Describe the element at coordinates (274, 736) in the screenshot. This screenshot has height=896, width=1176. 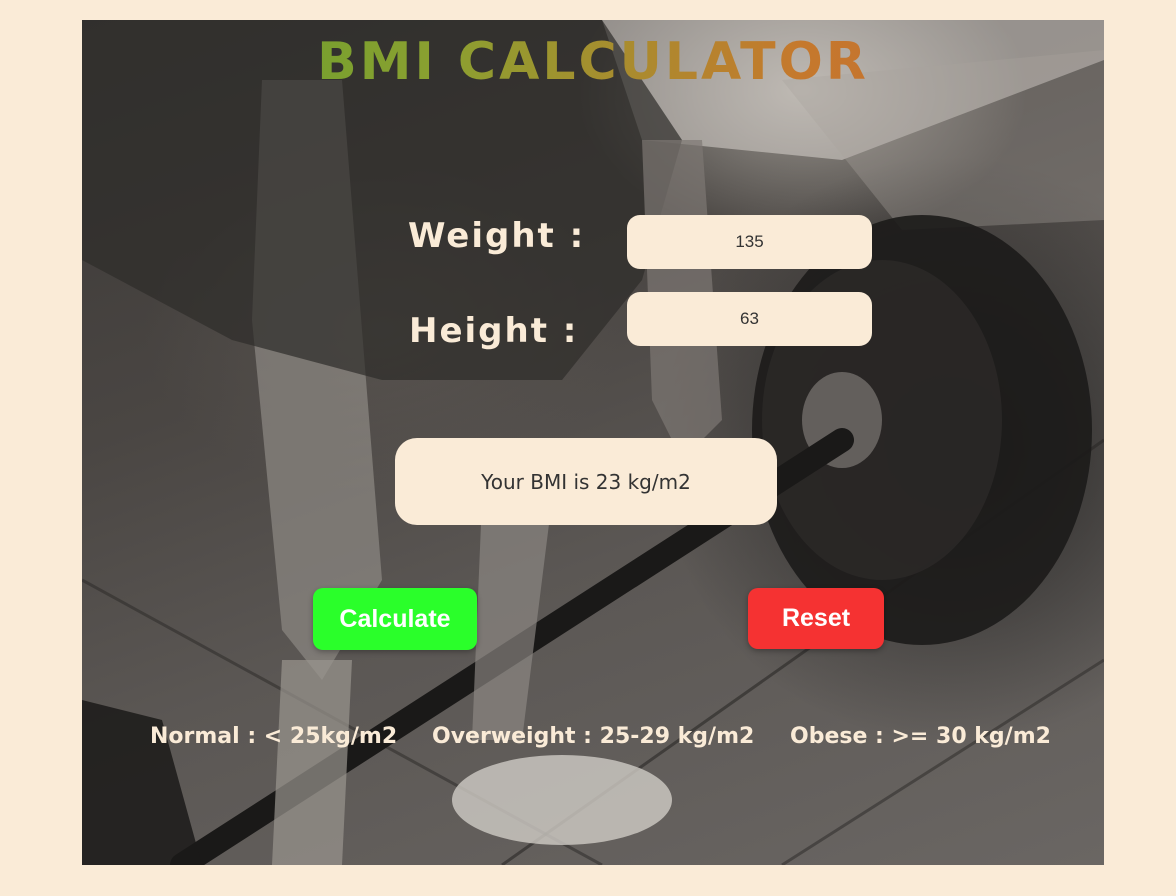
I see `range-normal: Normal : < 25kg/m2` at that location.